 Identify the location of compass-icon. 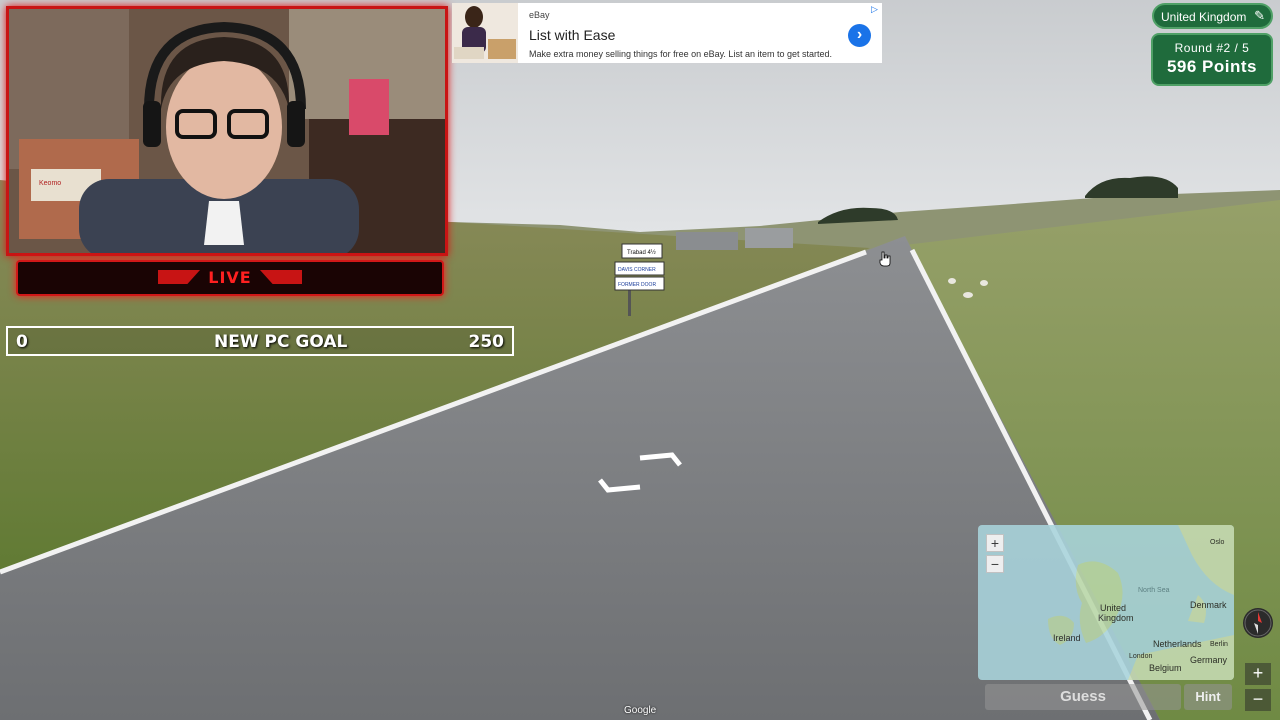
(1258, 623).